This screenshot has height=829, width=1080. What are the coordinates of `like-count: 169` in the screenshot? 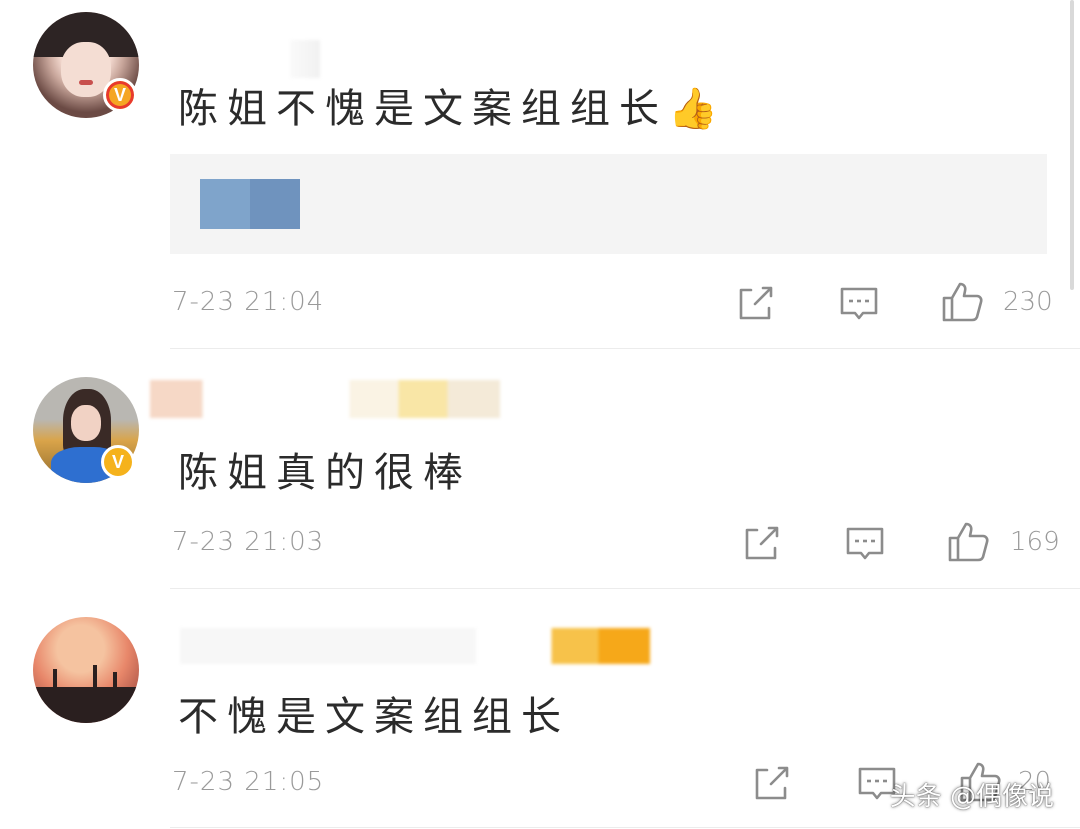 It's located at (1035, 542).